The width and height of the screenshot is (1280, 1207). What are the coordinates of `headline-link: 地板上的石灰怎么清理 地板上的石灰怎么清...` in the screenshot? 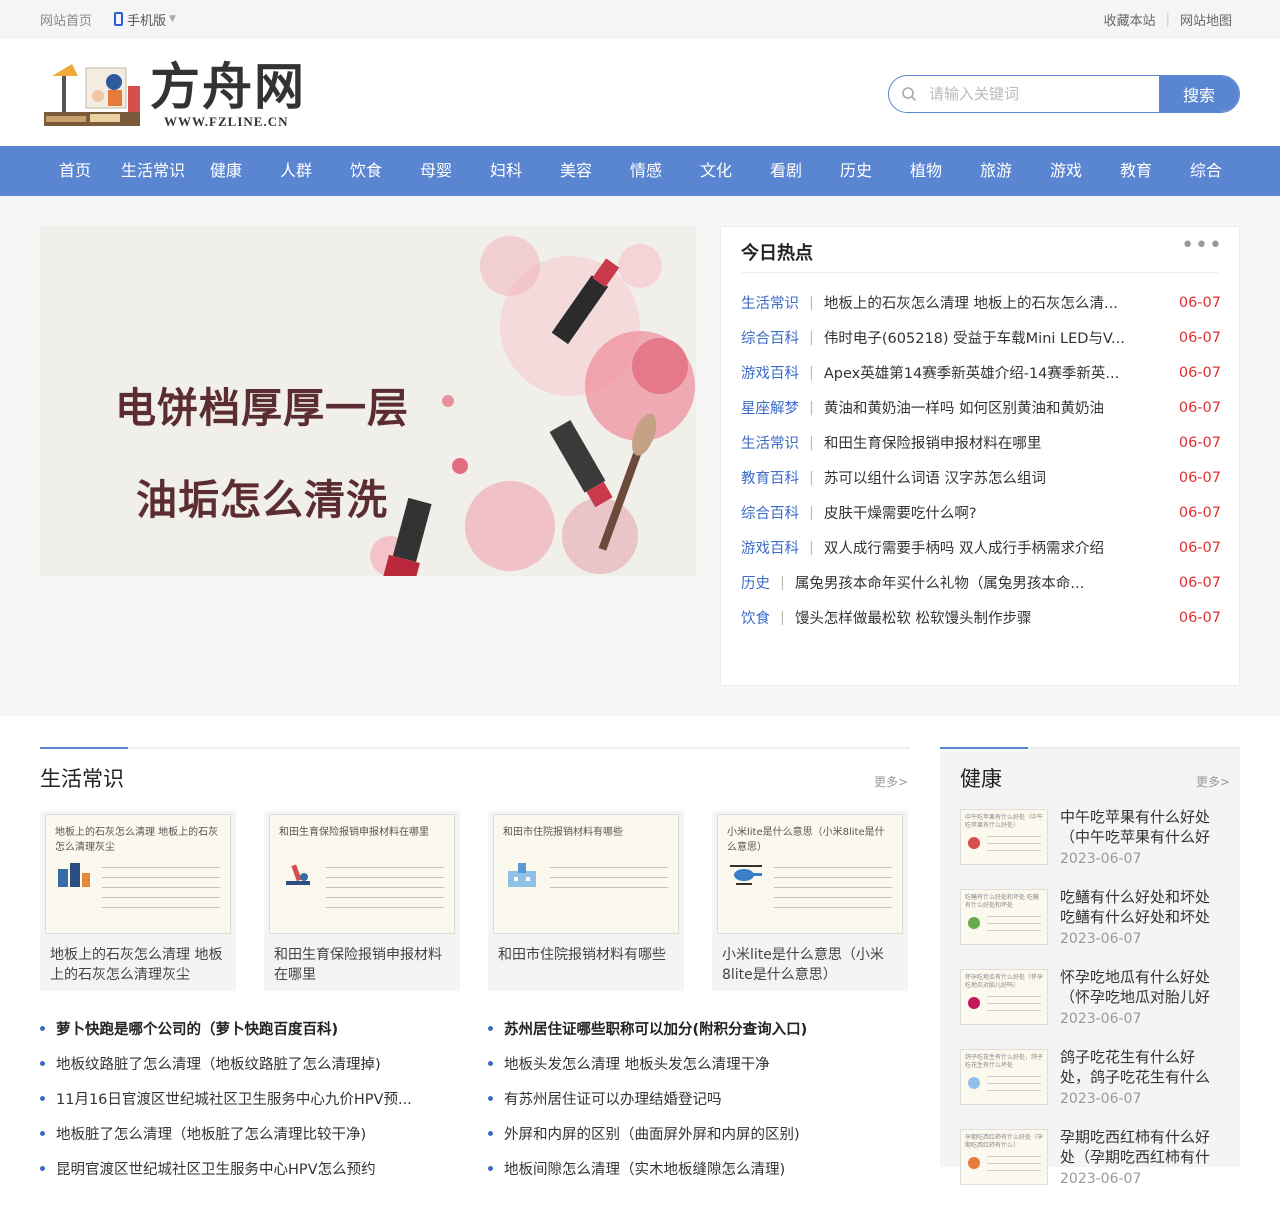 It's located at (994, 302).